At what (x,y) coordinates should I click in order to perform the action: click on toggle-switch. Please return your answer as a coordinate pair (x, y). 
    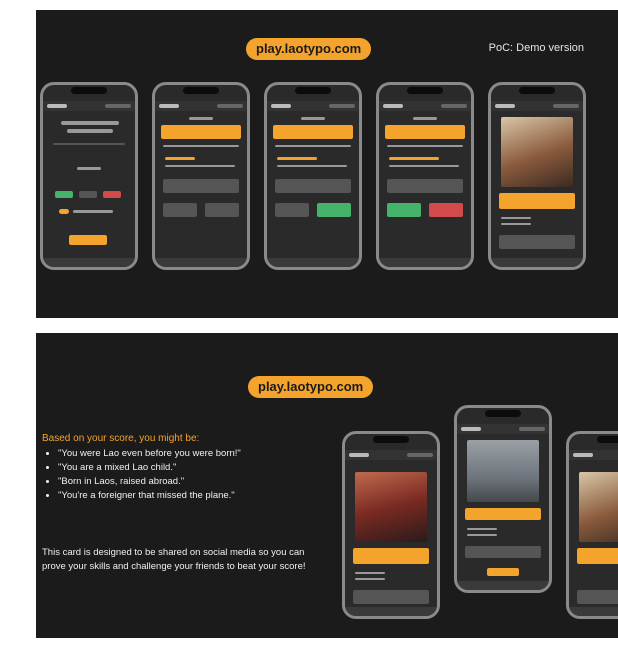
    Looking at the image, I should click on (64, 211).